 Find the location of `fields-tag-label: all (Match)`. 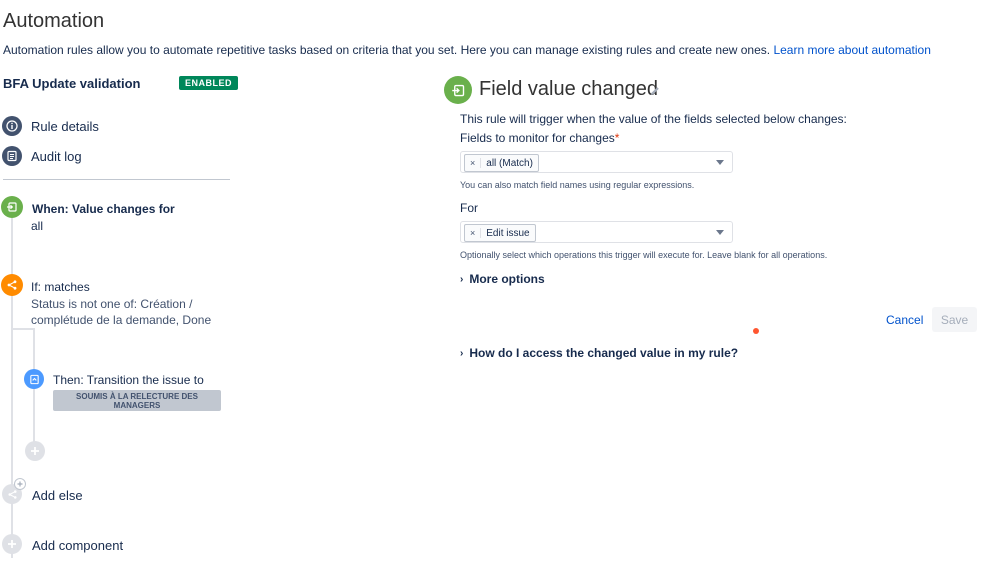

fields-tag-label: all (Match) is located at coordinates (509, 163).